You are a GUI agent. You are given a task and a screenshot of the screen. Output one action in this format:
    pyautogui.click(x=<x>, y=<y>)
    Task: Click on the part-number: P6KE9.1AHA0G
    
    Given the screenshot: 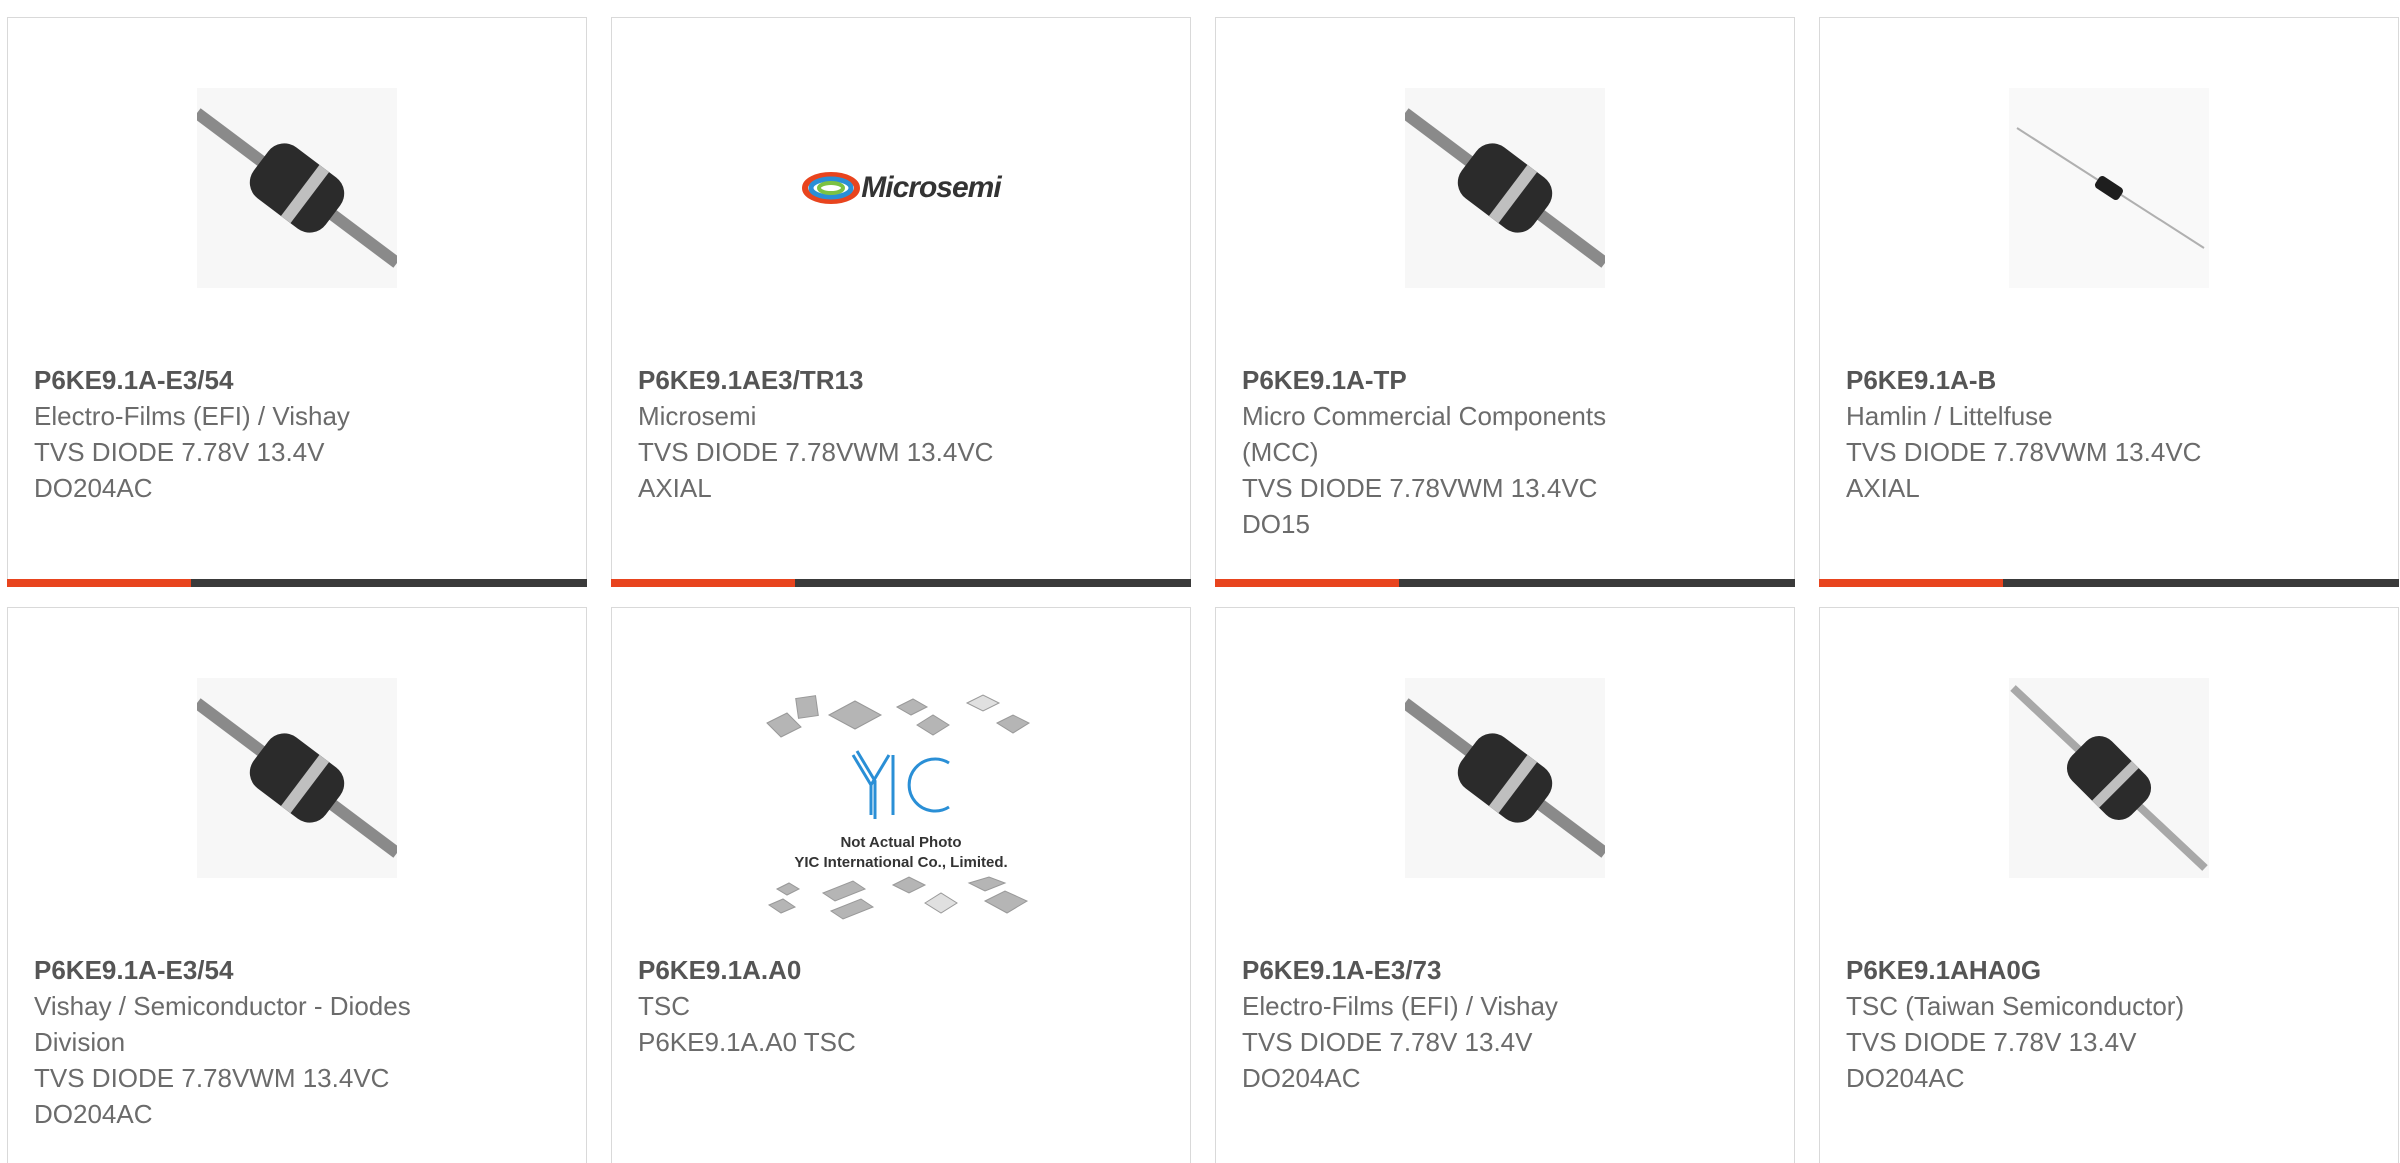 What is the action you would take?
    pyautogui.click(x=2062, y=970)
    